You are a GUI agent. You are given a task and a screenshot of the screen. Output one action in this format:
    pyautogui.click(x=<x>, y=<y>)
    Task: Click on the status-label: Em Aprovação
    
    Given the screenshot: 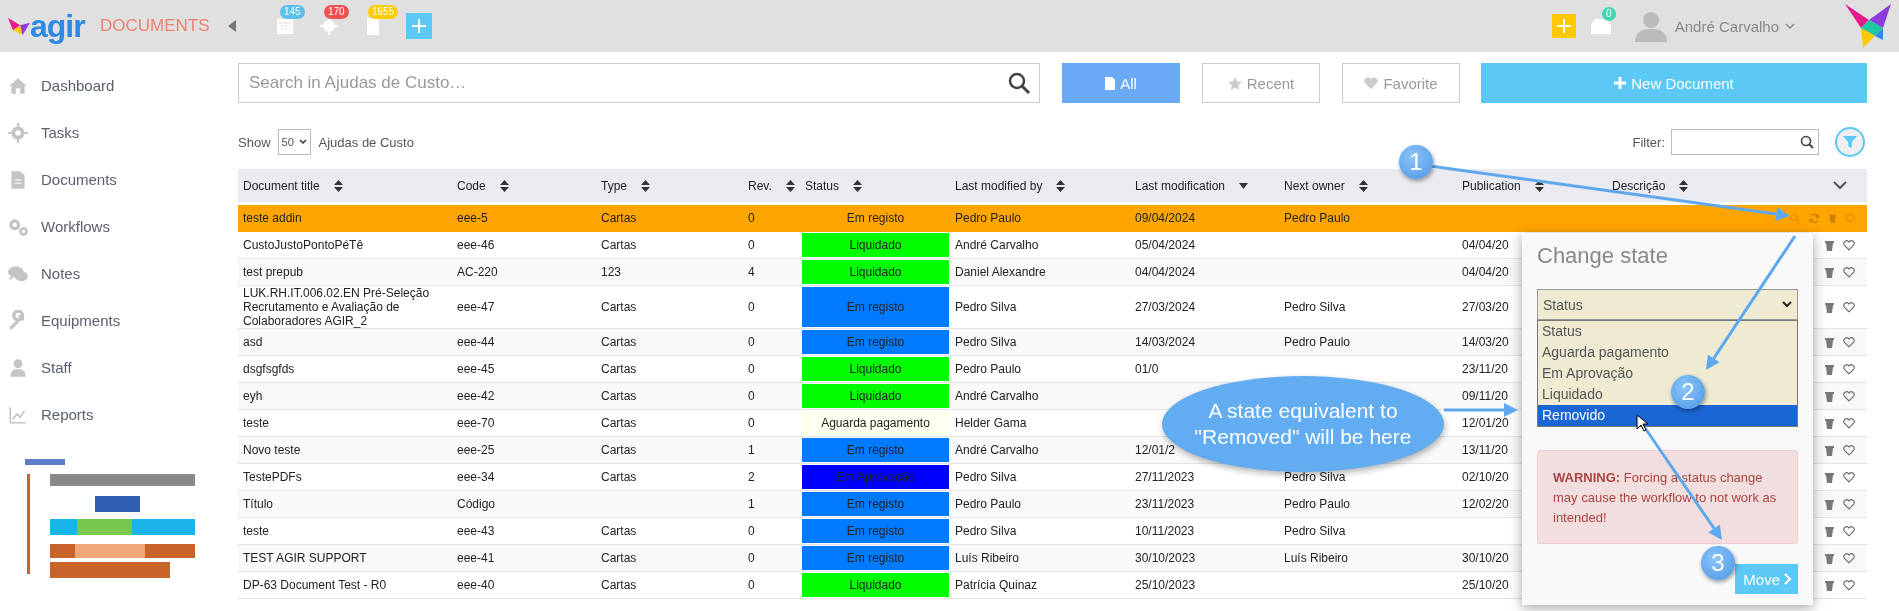 What is the action you would take?
    pyautogui.click(x=875, y=477)
    